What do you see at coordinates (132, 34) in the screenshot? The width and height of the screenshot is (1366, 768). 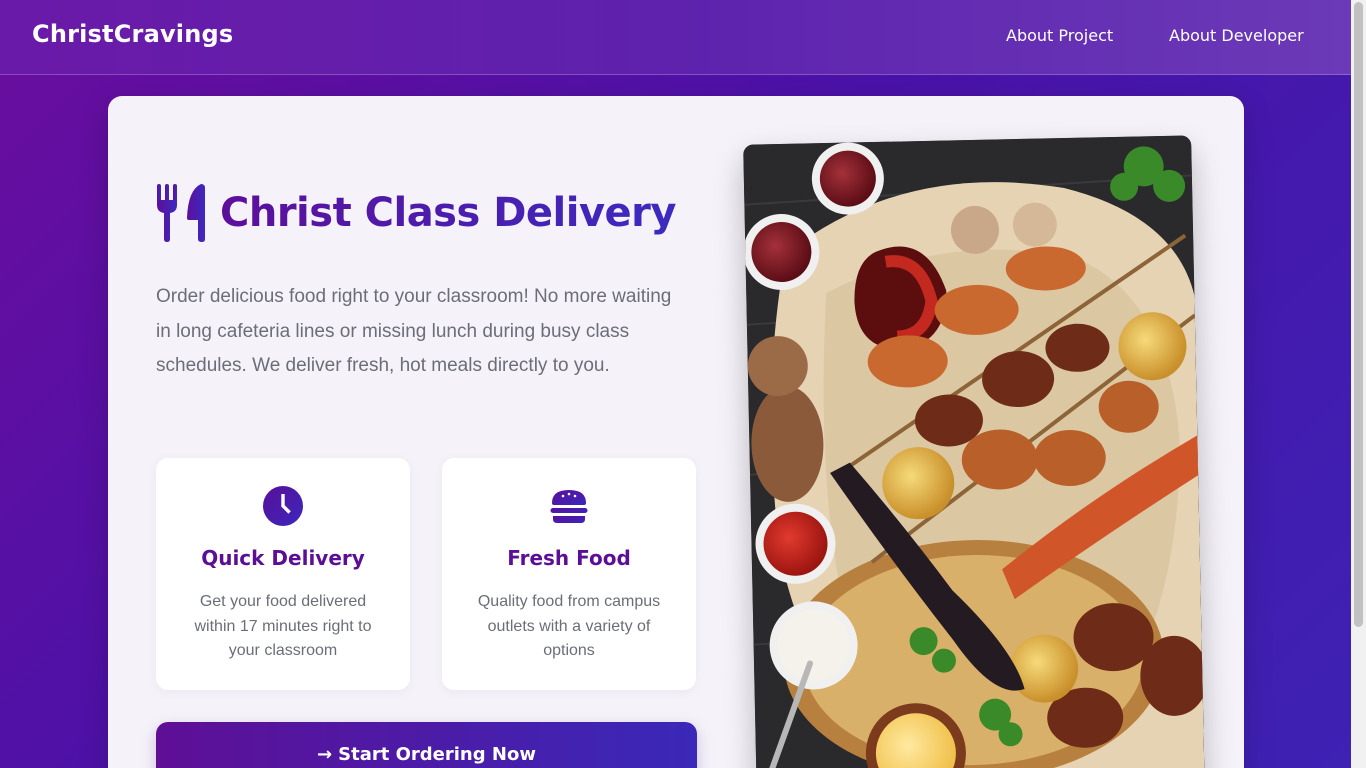 I see `brand-logo: ChristCravings` at bounding box center [132, 34].